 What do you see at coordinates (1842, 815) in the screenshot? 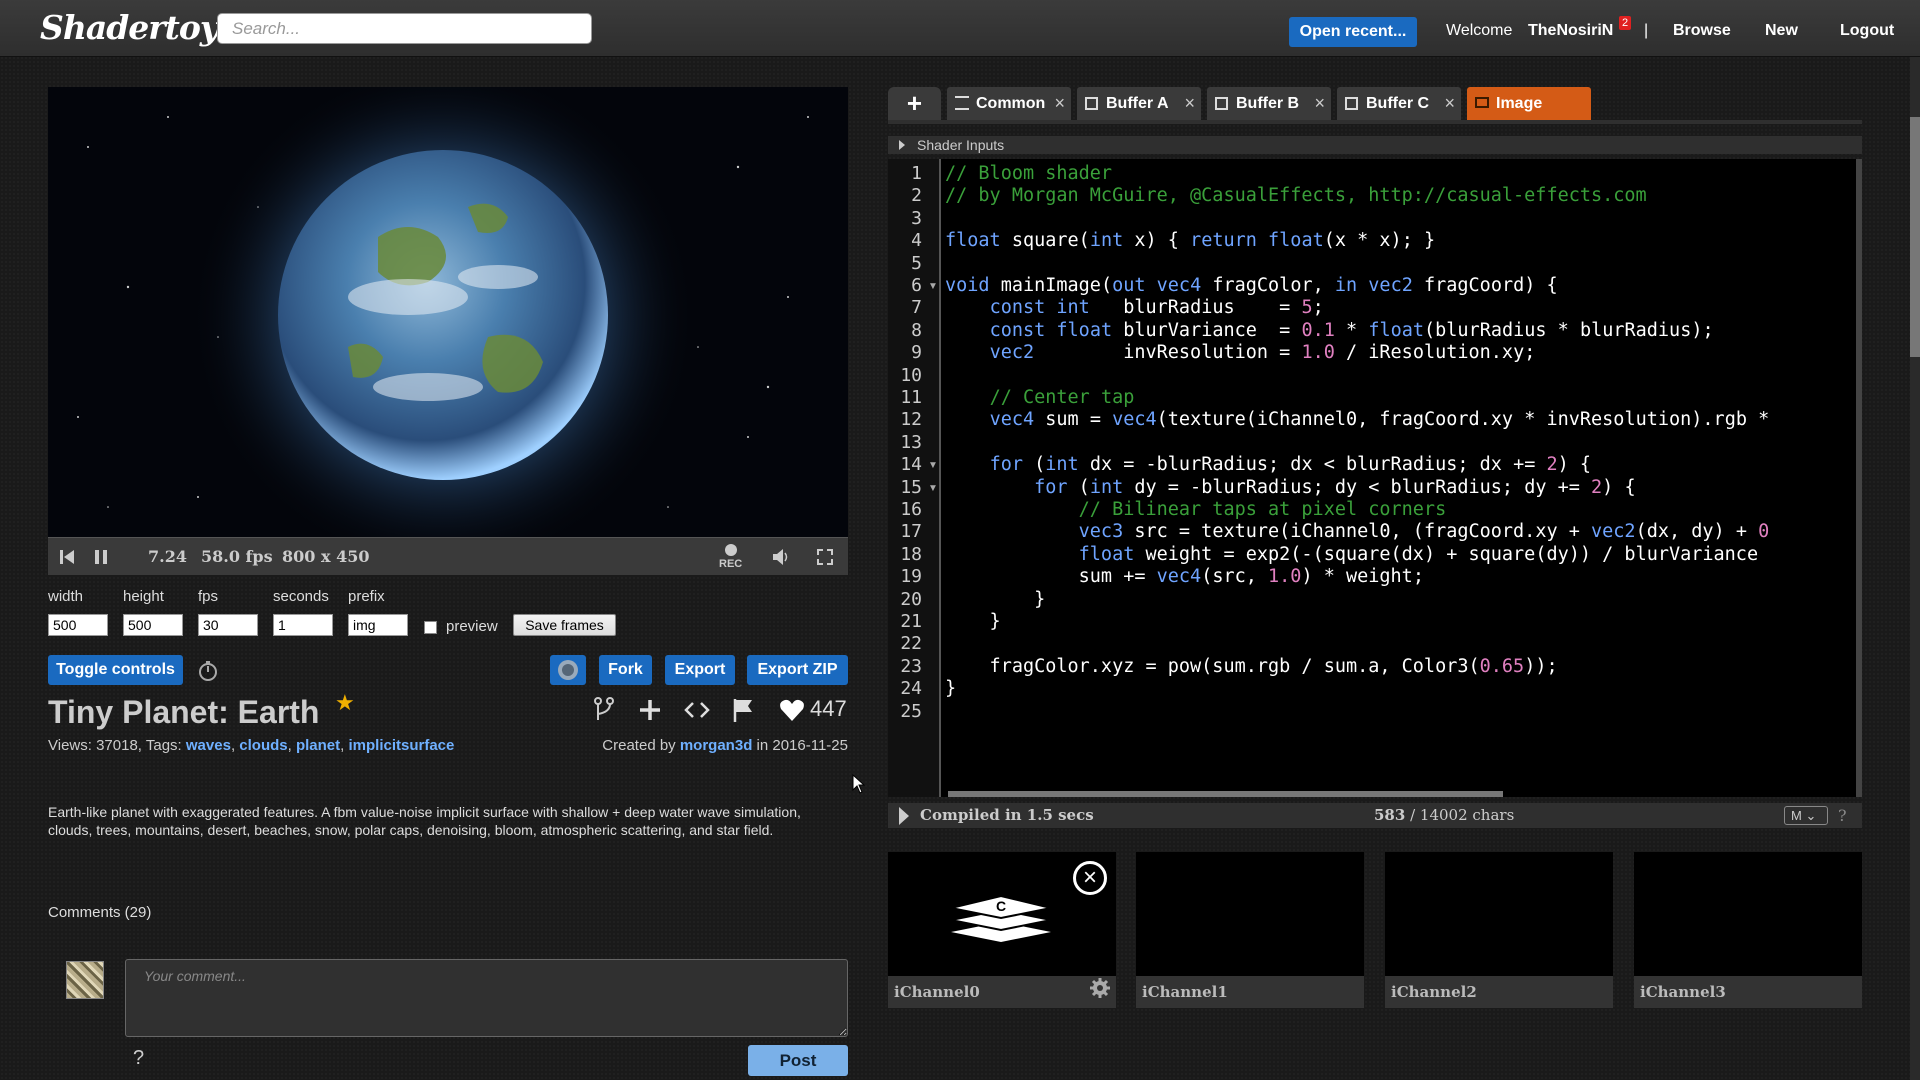
I see `editor-help-link: ?` at bounding box center [1842, 815].